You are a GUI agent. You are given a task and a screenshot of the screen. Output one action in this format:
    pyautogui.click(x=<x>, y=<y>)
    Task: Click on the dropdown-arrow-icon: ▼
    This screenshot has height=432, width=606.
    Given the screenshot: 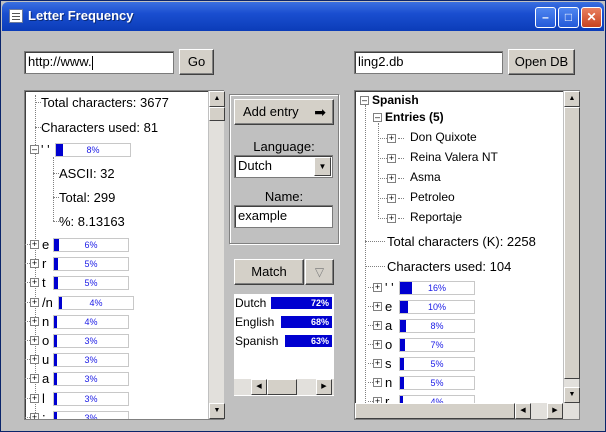 What is the action you would take?
    pyautogui.click(x=322, y=166)
    